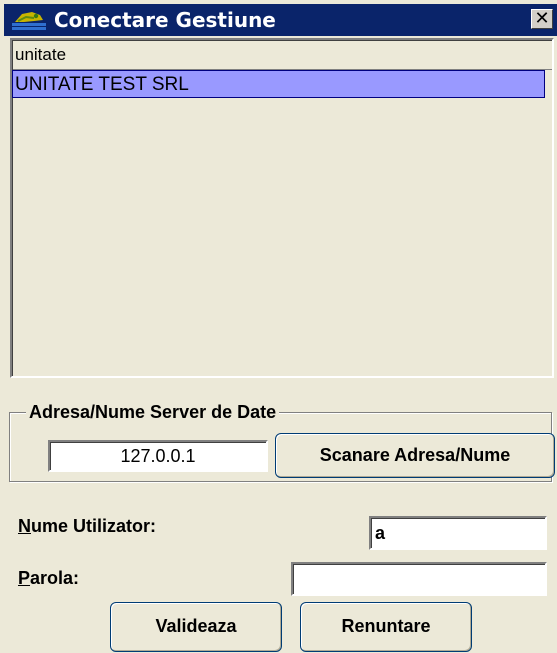  What do you see at coordinates (415, 455) in the screenshot?
I see `scan-address-button: Scanare Adresa/Nume` at bounding box center [415, 455].